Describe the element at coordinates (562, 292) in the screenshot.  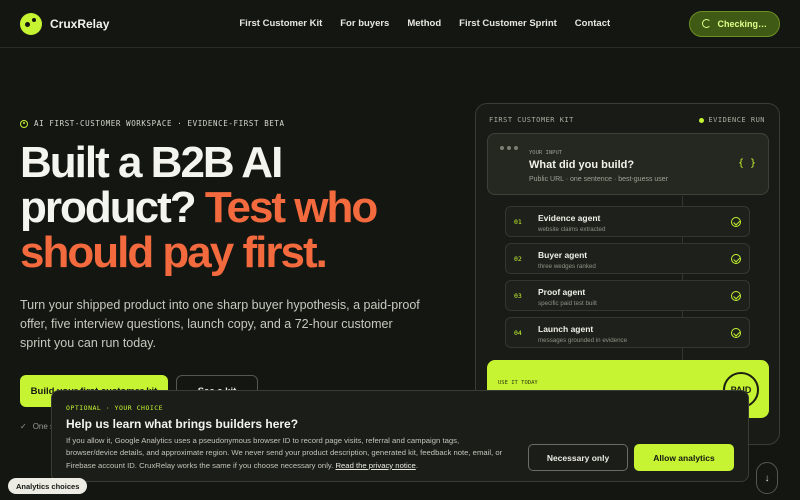
I see `agent-name: Proof agent` at that location.